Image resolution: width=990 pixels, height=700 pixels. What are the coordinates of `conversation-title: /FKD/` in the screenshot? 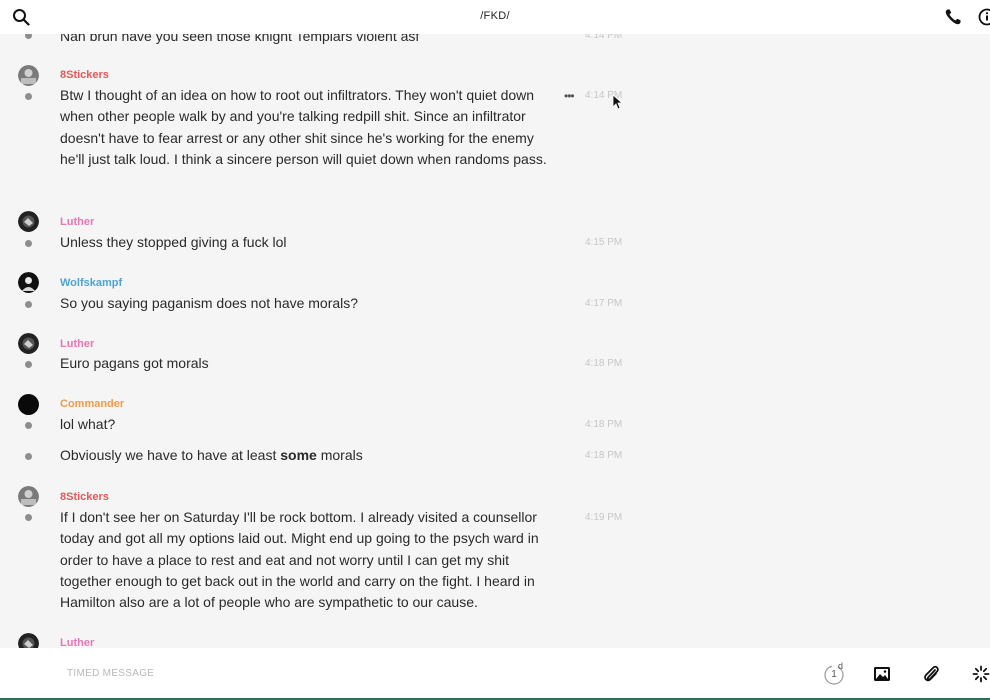 It's located at (495, 16).